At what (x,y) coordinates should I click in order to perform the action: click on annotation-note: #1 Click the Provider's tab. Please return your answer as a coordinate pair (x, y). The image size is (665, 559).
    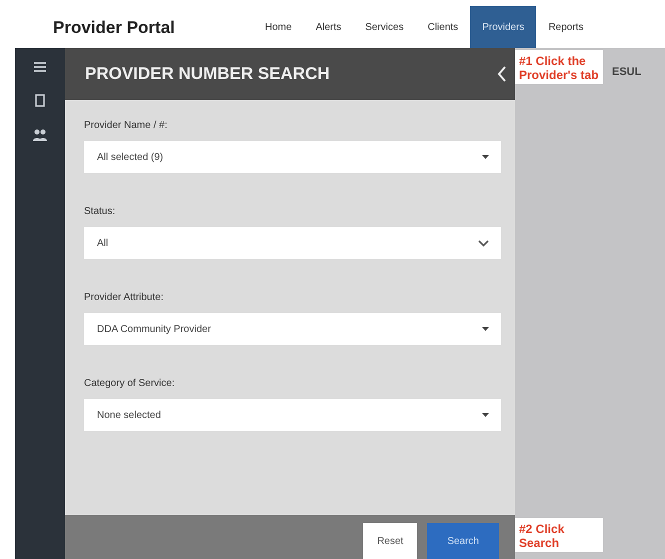
    Looking at the image, I should click on (559, 67).